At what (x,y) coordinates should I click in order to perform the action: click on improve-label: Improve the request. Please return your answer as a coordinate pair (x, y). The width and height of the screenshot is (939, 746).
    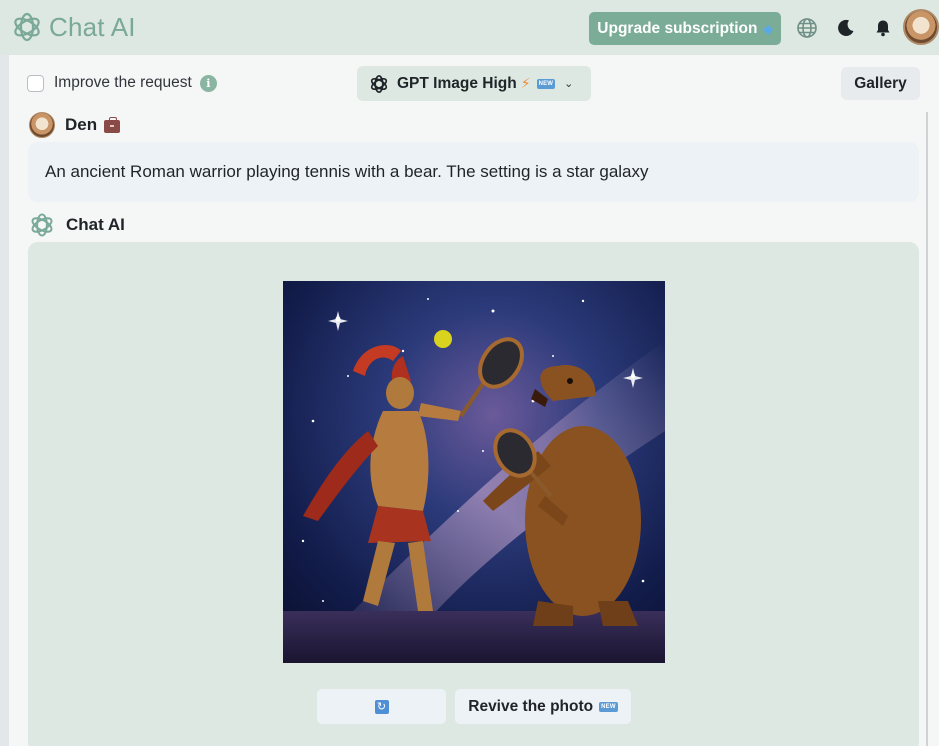
    Looking at the image, I should click on (123, 82).